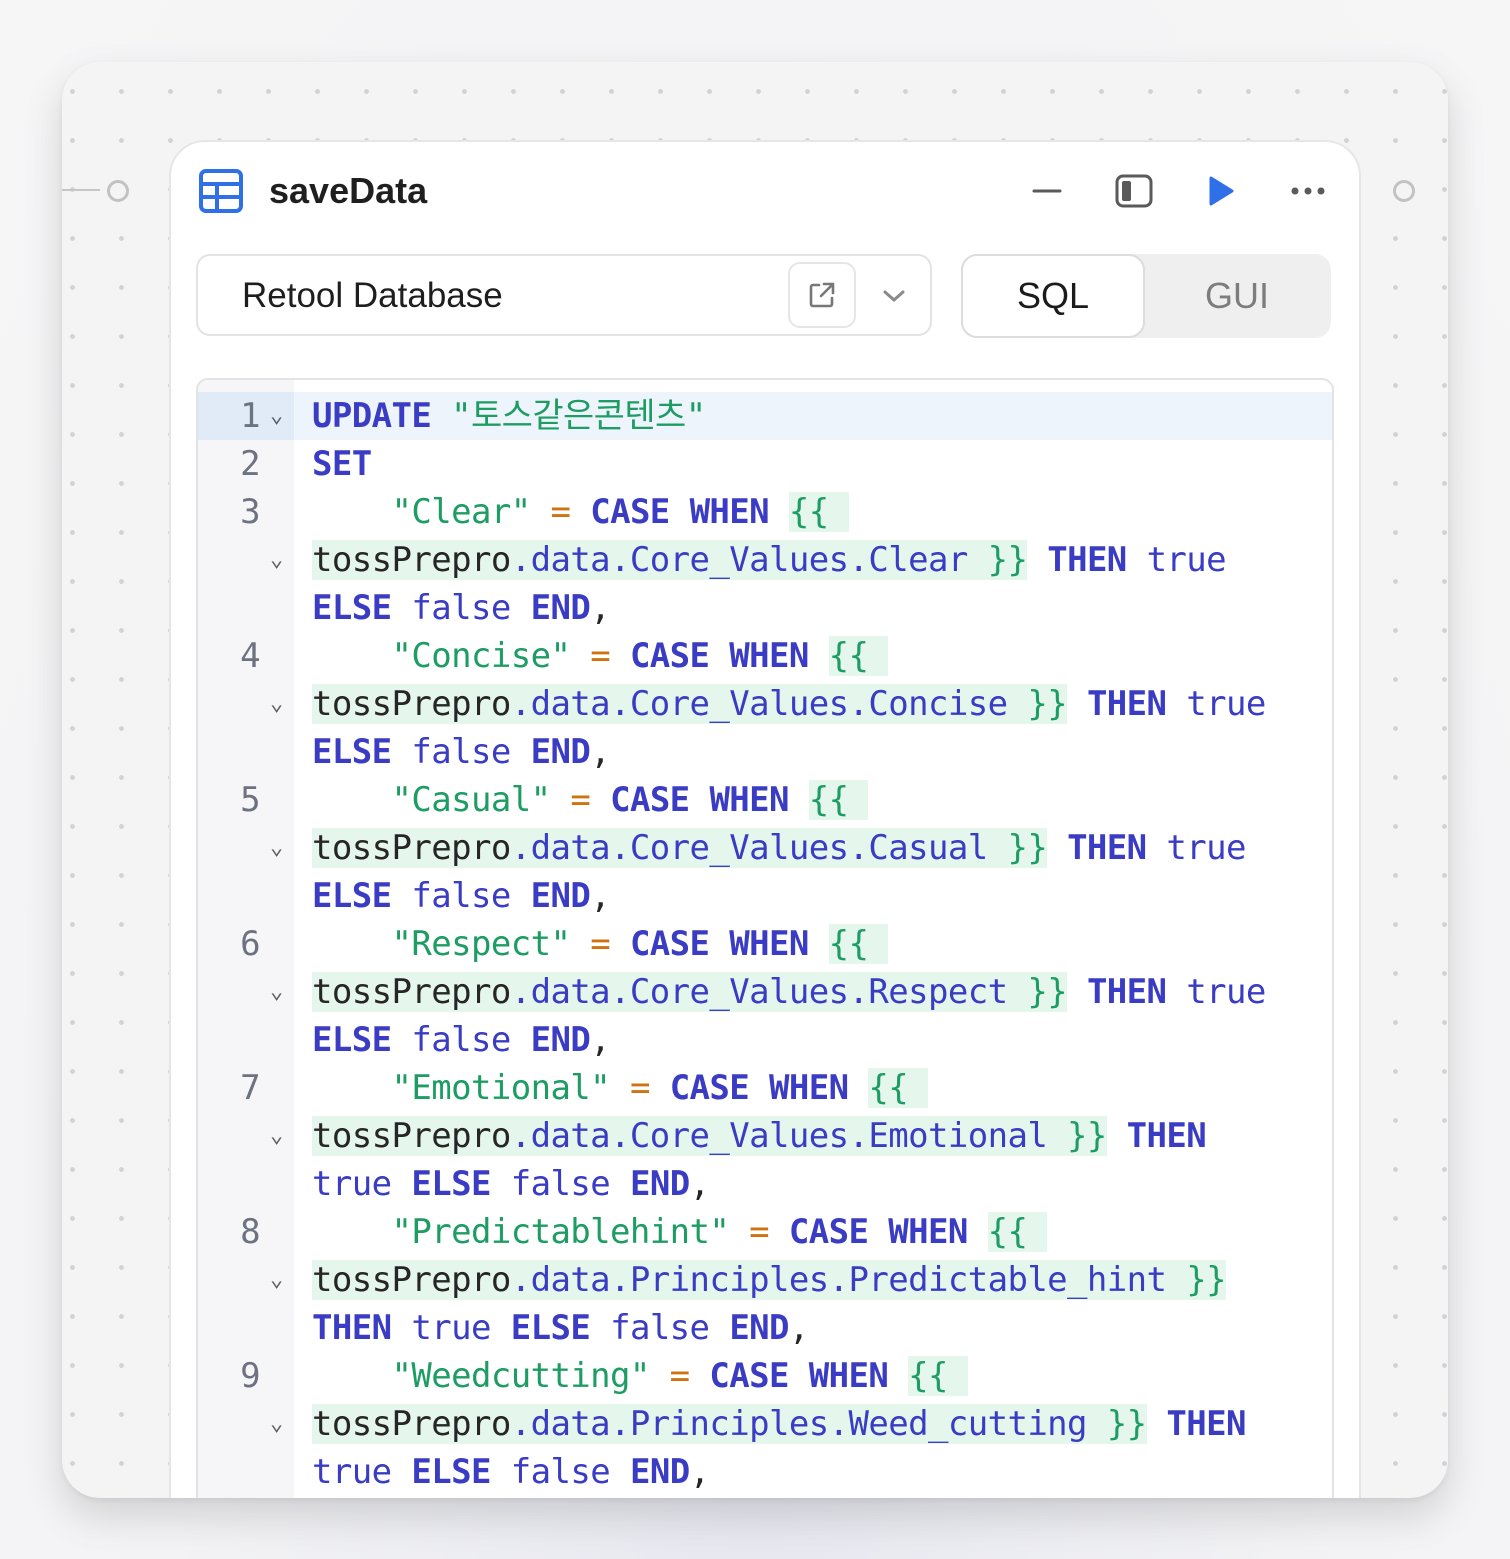 This screenshot has height=1559, width=1510. What do you see at coordinates (306, 464) in the screenshot?
I see `code-line: 2 SET` at bounding box center [306, 464].